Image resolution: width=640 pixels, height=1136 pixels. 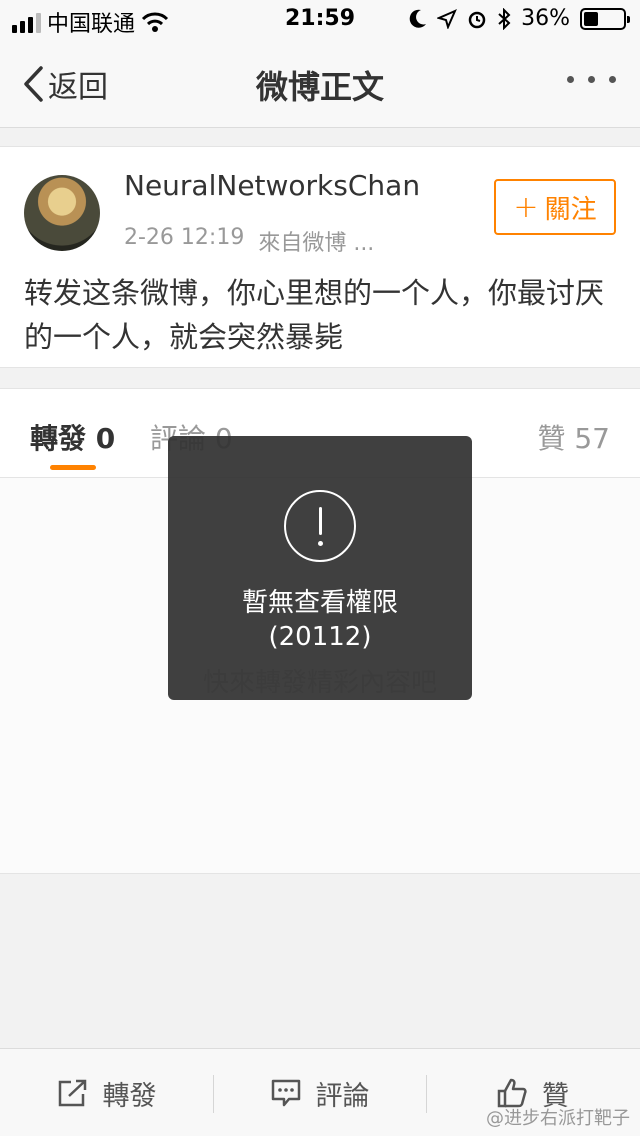 I want to click on moon-icon, so click(x=418, y=18).